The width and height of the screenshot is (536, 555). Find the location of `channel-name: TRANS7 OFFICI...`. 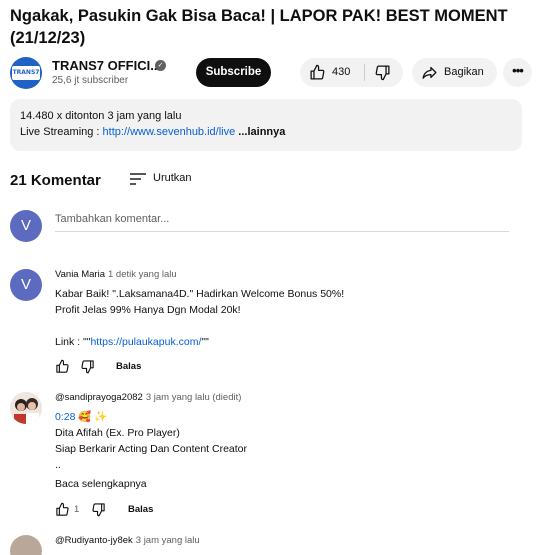

channel-name: TRANS7 OFFICI... is located at coordinates (106, 65).